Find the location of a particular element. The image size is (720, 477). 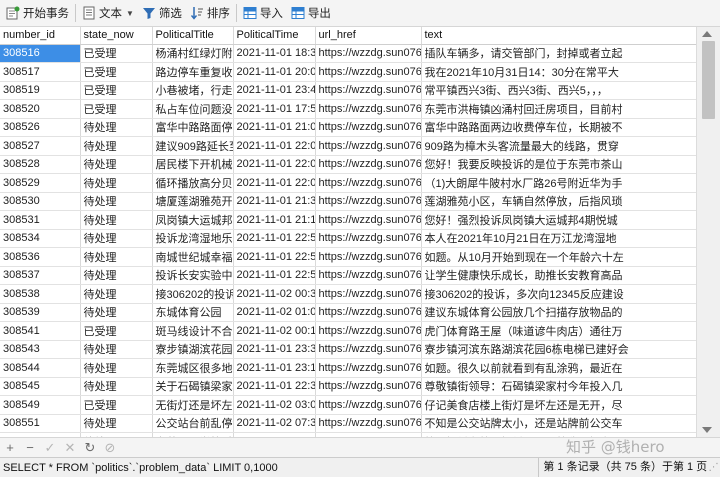

cell-number-id: 308527 is located at coordinates (40, 146).